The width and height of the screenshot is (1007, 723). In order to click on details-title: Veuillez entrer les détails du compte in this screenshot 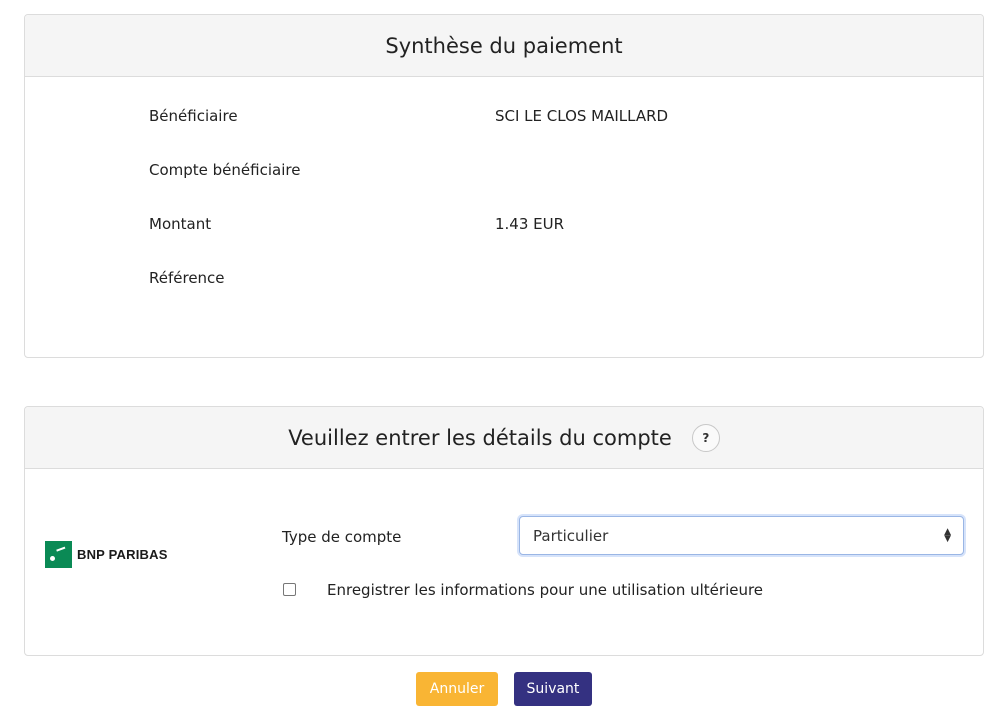, I will do `click(480, 437)`.